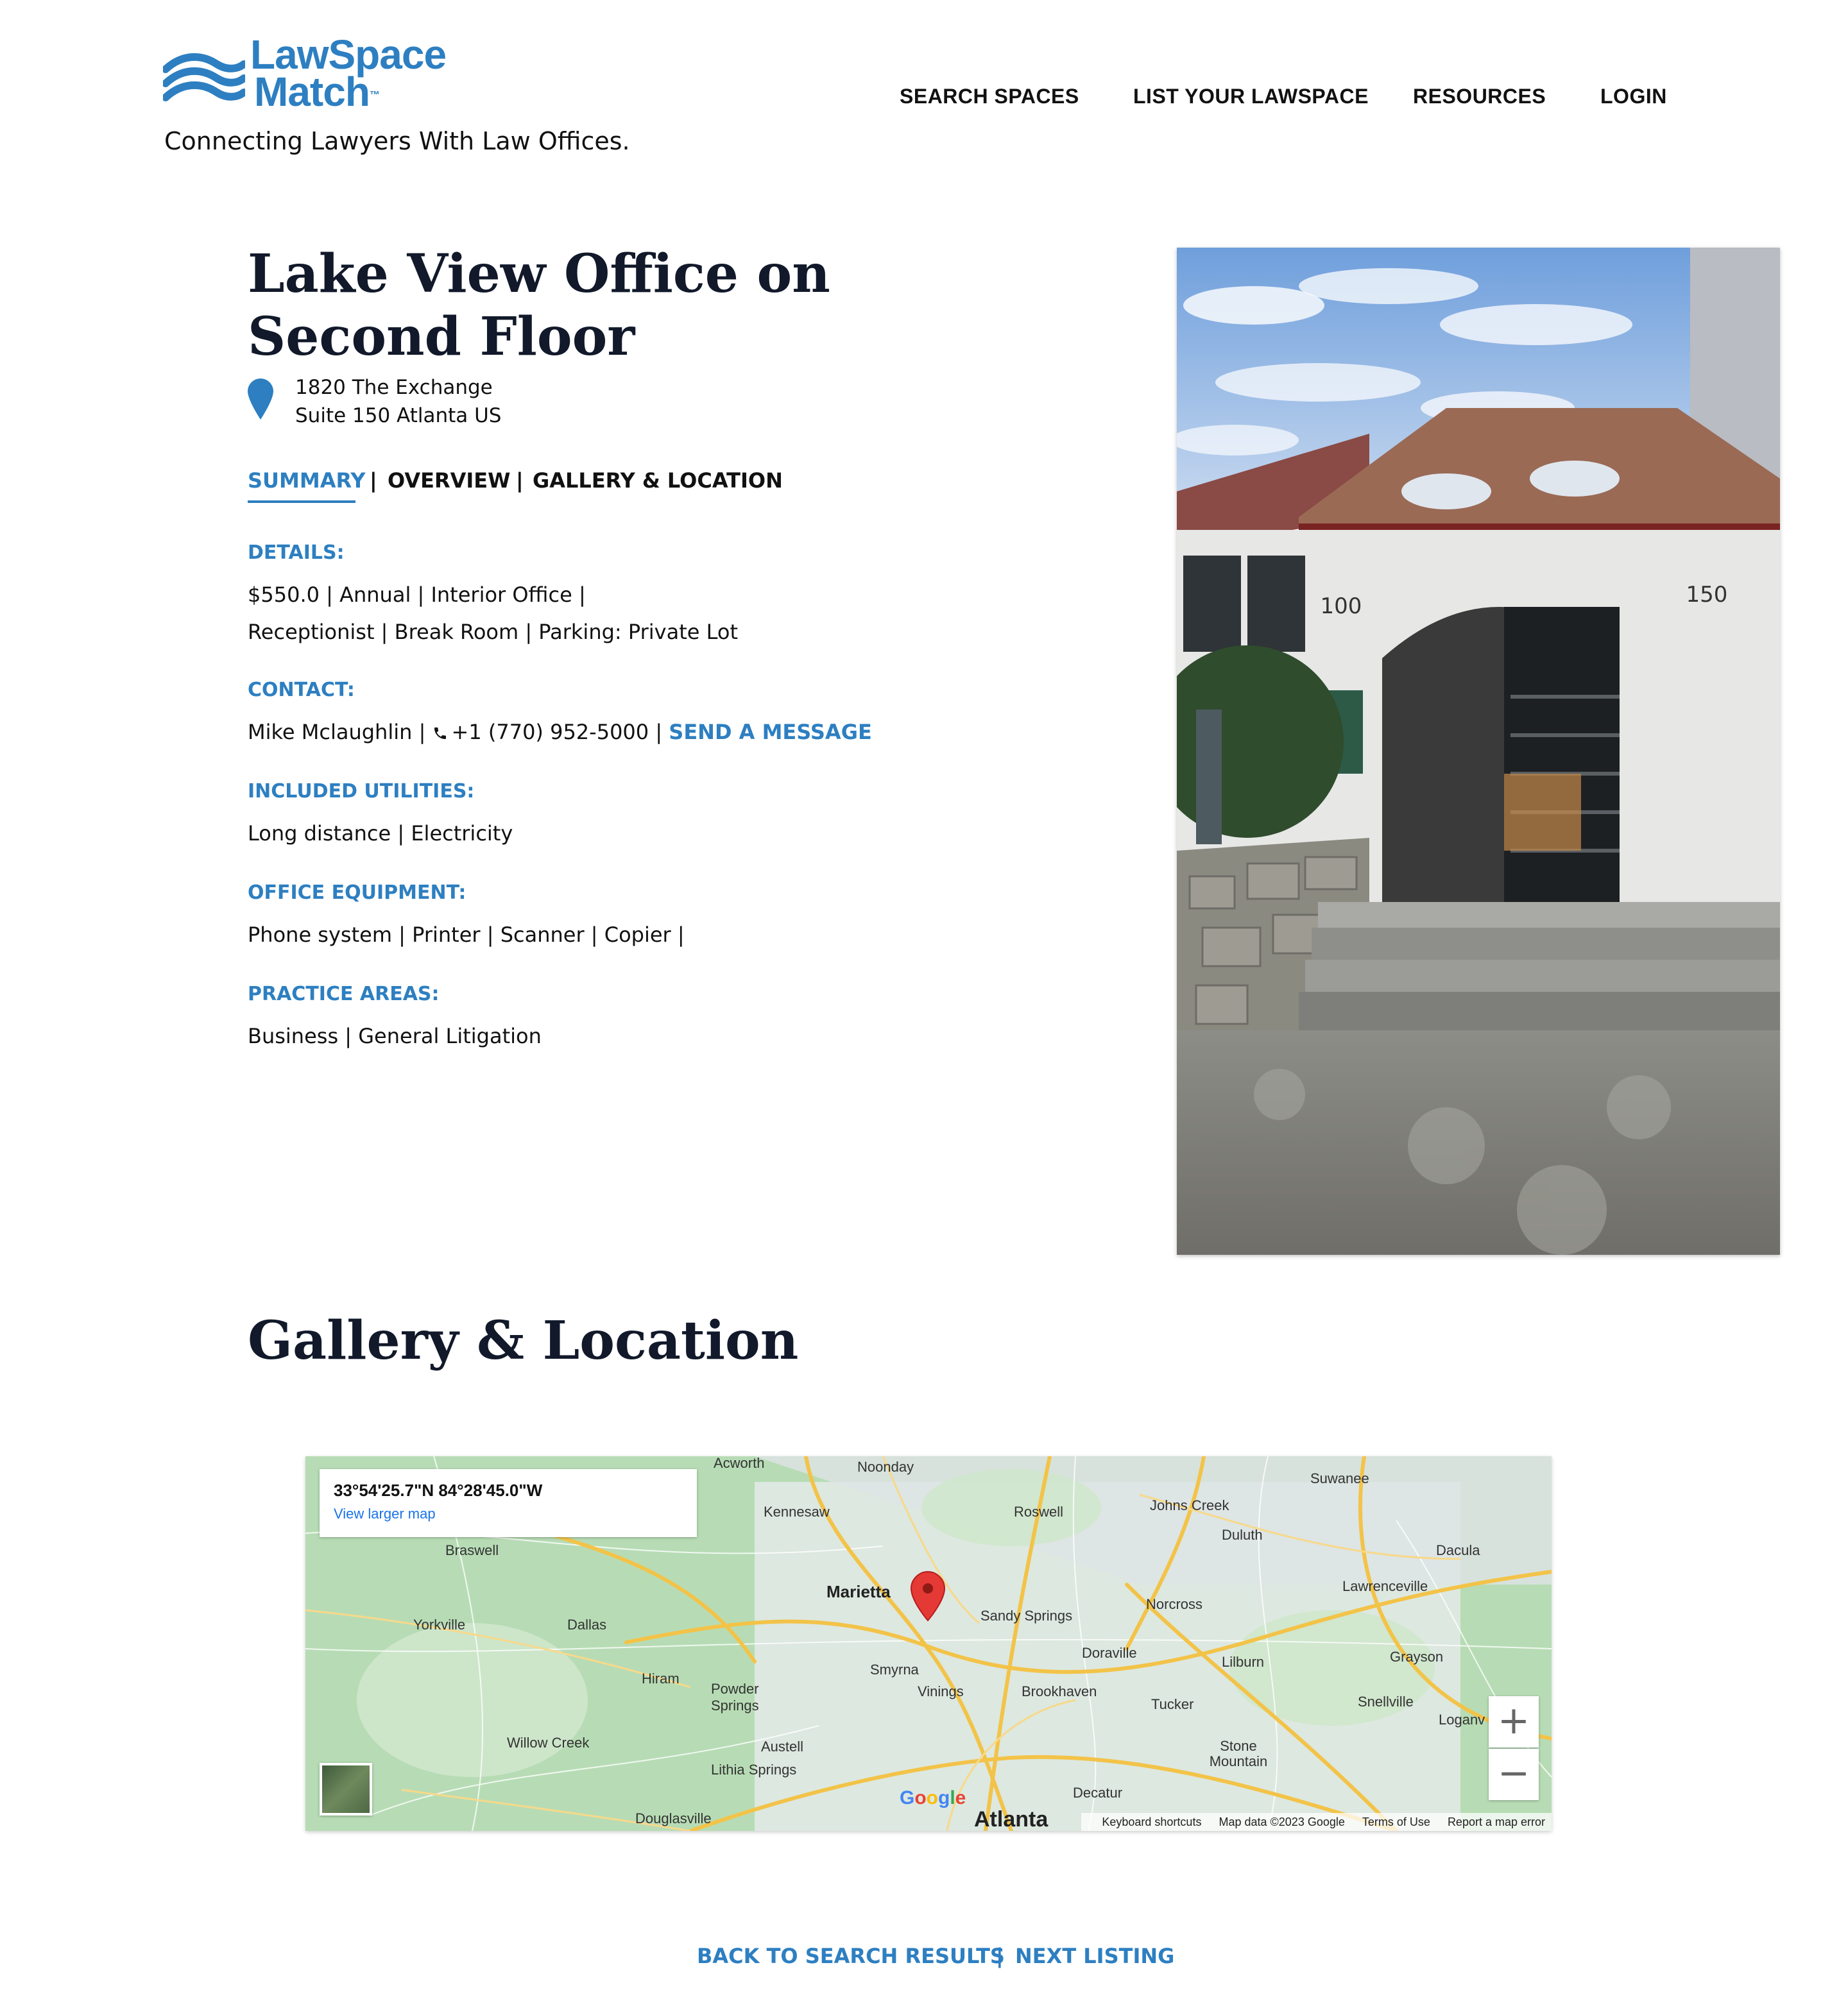 The height and width of the screenshot is (1999, 1848). I want to click on map-place: Lawrenceville, so click(1385, 1586).